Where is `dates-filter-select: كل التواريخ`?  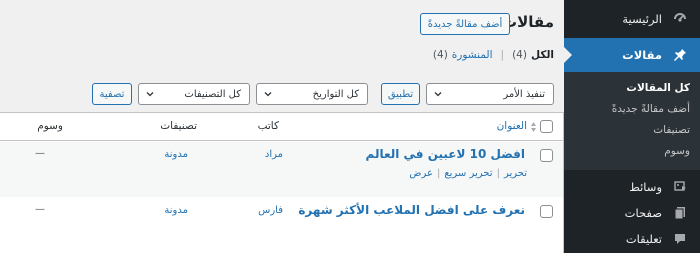 dates-filter-select: كل التواريخ is located at coordinates (312, 94).